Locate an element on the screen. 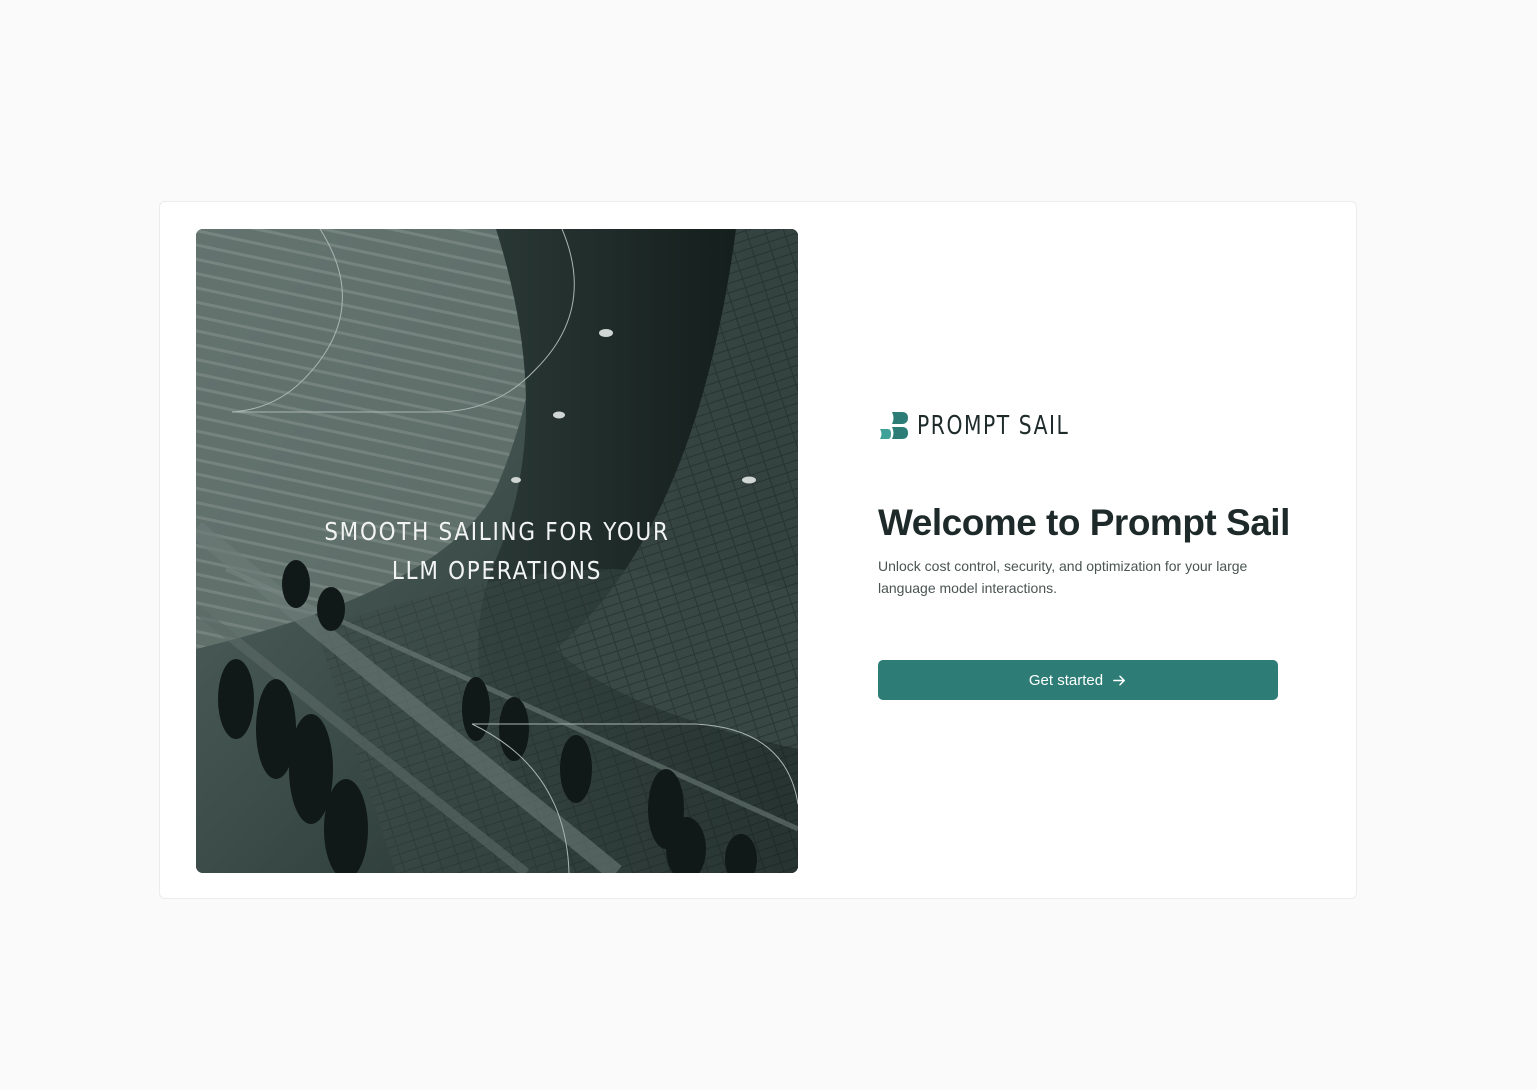 The height and width of the screenshot is (1090, 1537). brand-name: PROMPT SAIL is located at coordinates (993, 426).